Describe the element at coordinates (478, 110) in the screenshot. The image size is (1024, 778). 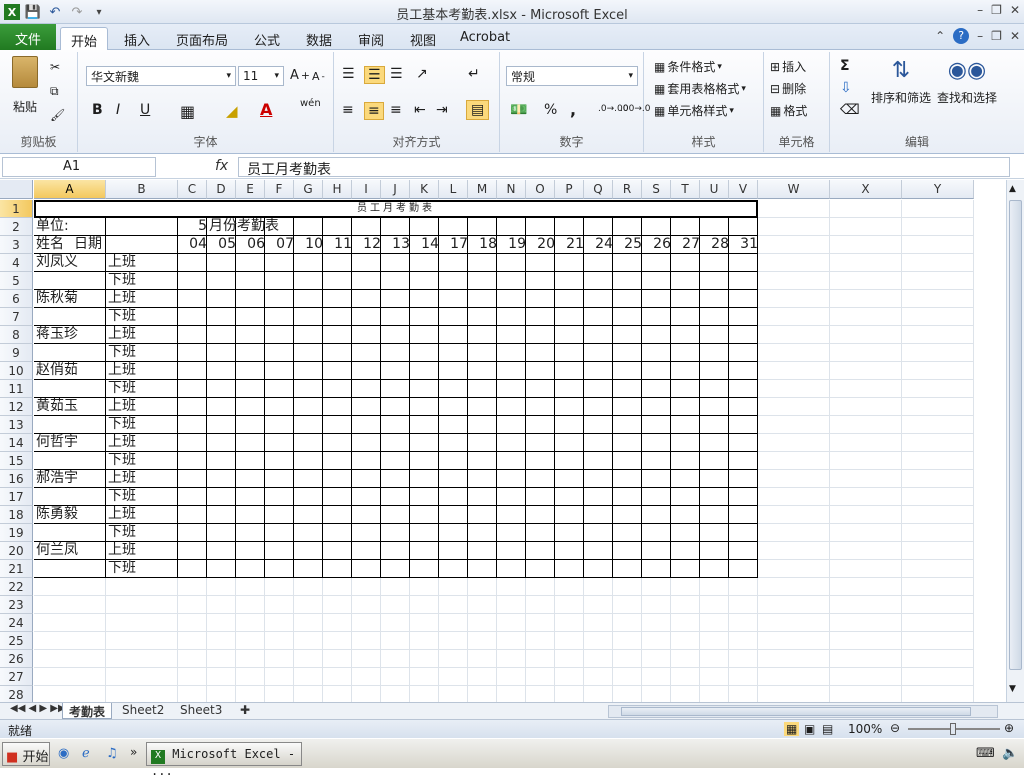
I see `merge-center-icon: ▤` at that location.